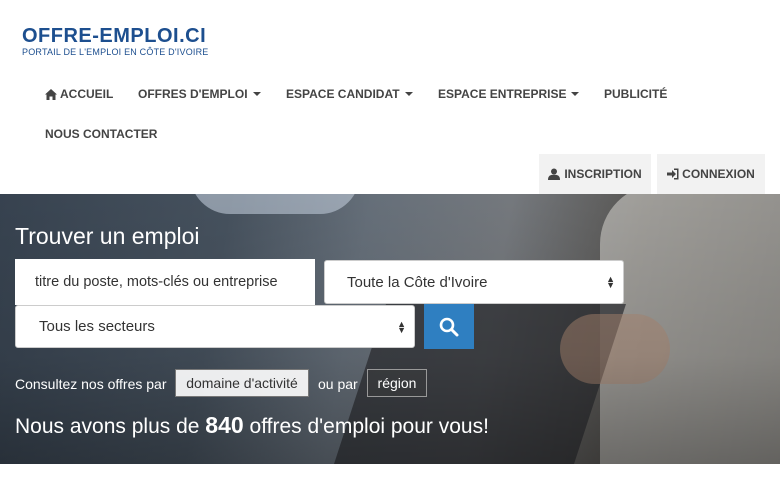 Image resolution: width=780 pixels, height=493 pixels. I want to click on inscription-button: INSCRIPTION, so click(595, 174).